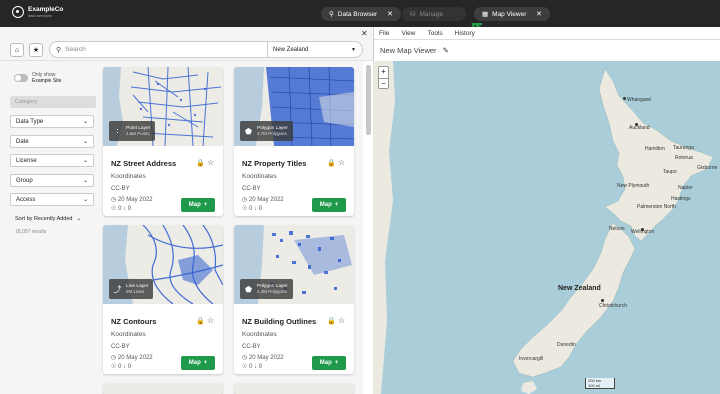 The height and width of the screenshot is (394, 720). I want to click on dataset-thumbnail: ⤴ Line Layer 2M Lines, so click(163, 264).